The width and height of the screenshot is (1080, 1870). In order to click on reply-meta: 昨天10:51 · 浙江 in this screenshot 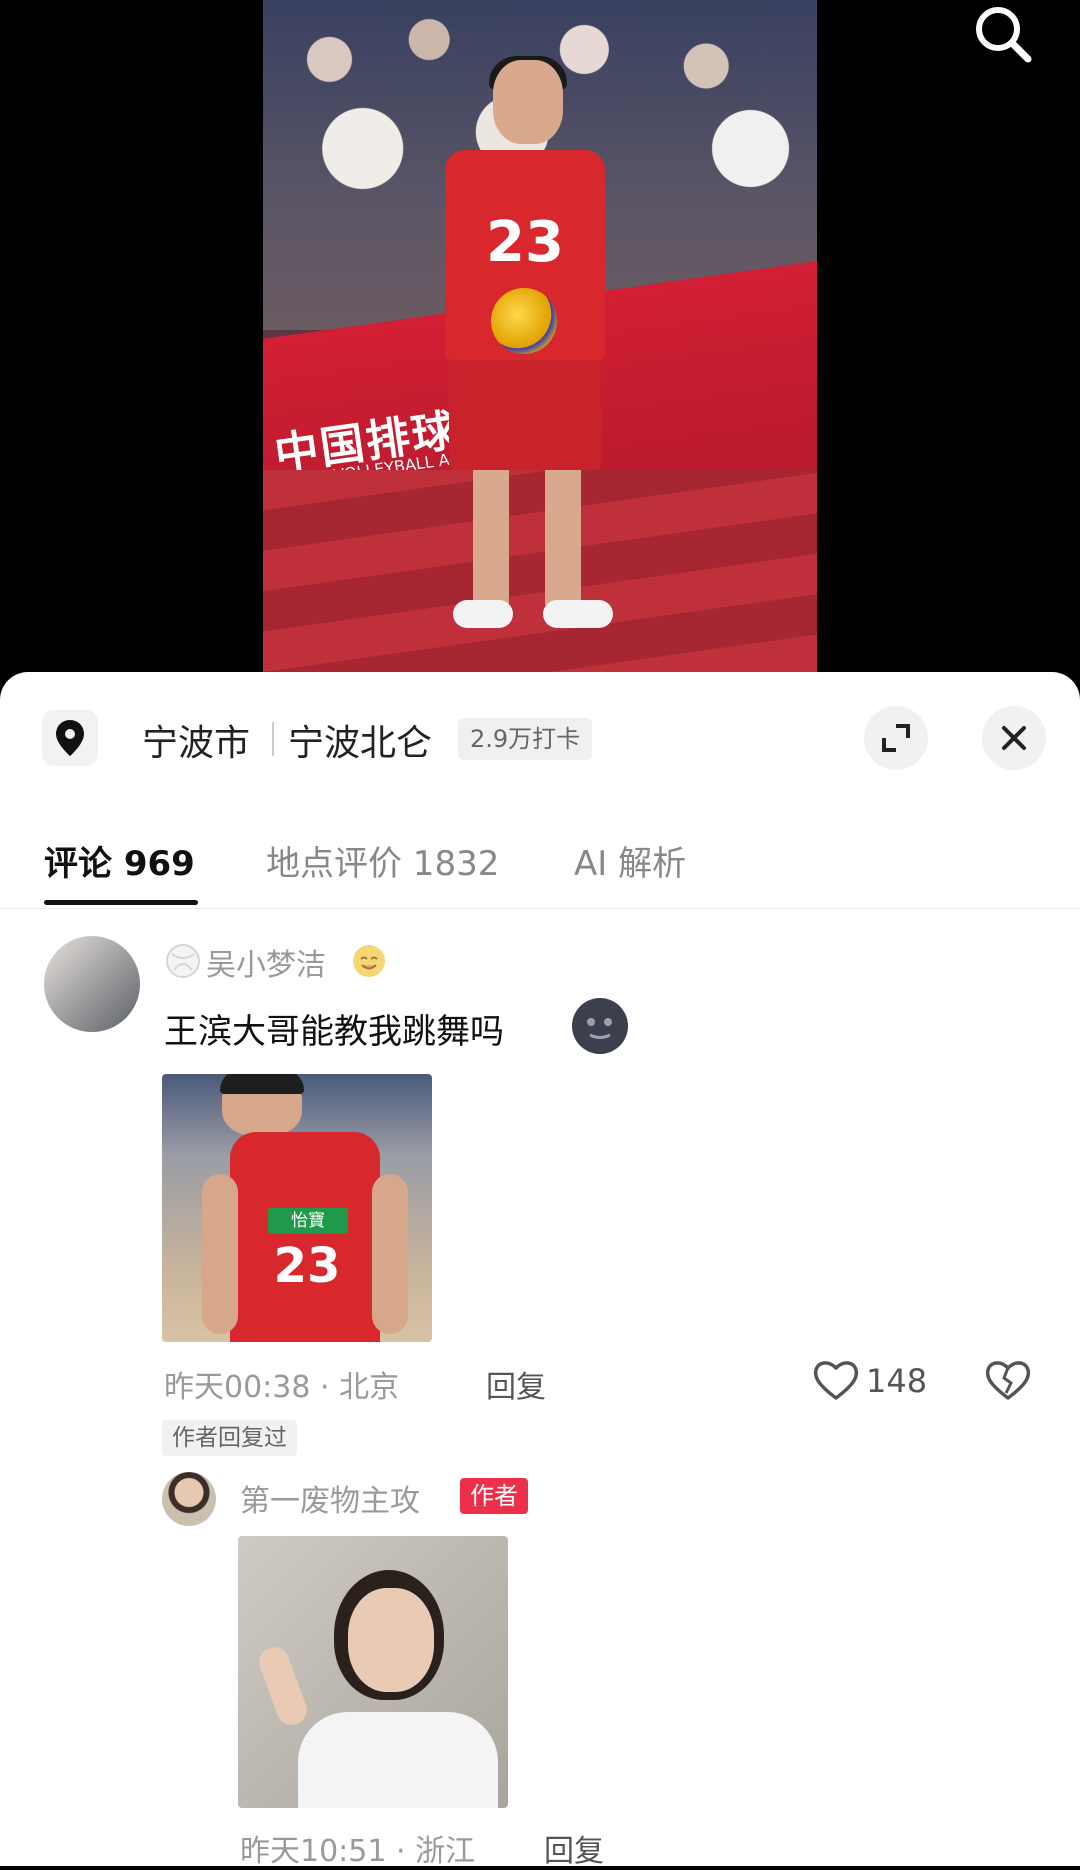, I will do `click(358, 1851)`.